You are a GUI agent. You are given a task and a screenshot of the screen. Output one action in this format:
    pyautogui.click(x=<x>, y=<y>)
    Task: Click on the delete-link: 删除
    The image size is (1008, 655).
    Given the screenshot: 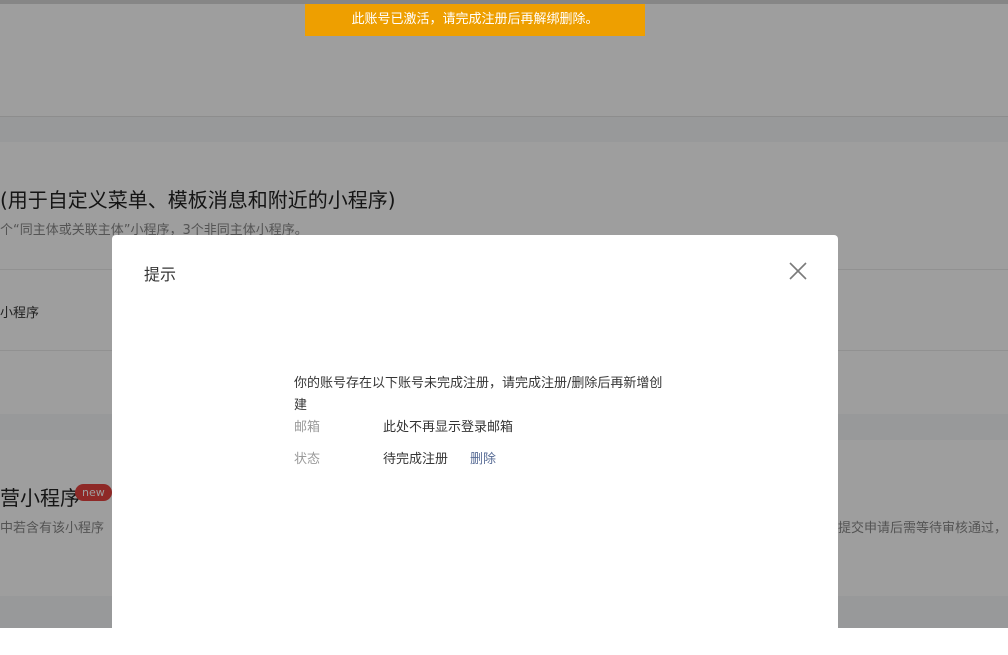 What is the action you would take?
    pyautogui.click(x=483, y=460)
    